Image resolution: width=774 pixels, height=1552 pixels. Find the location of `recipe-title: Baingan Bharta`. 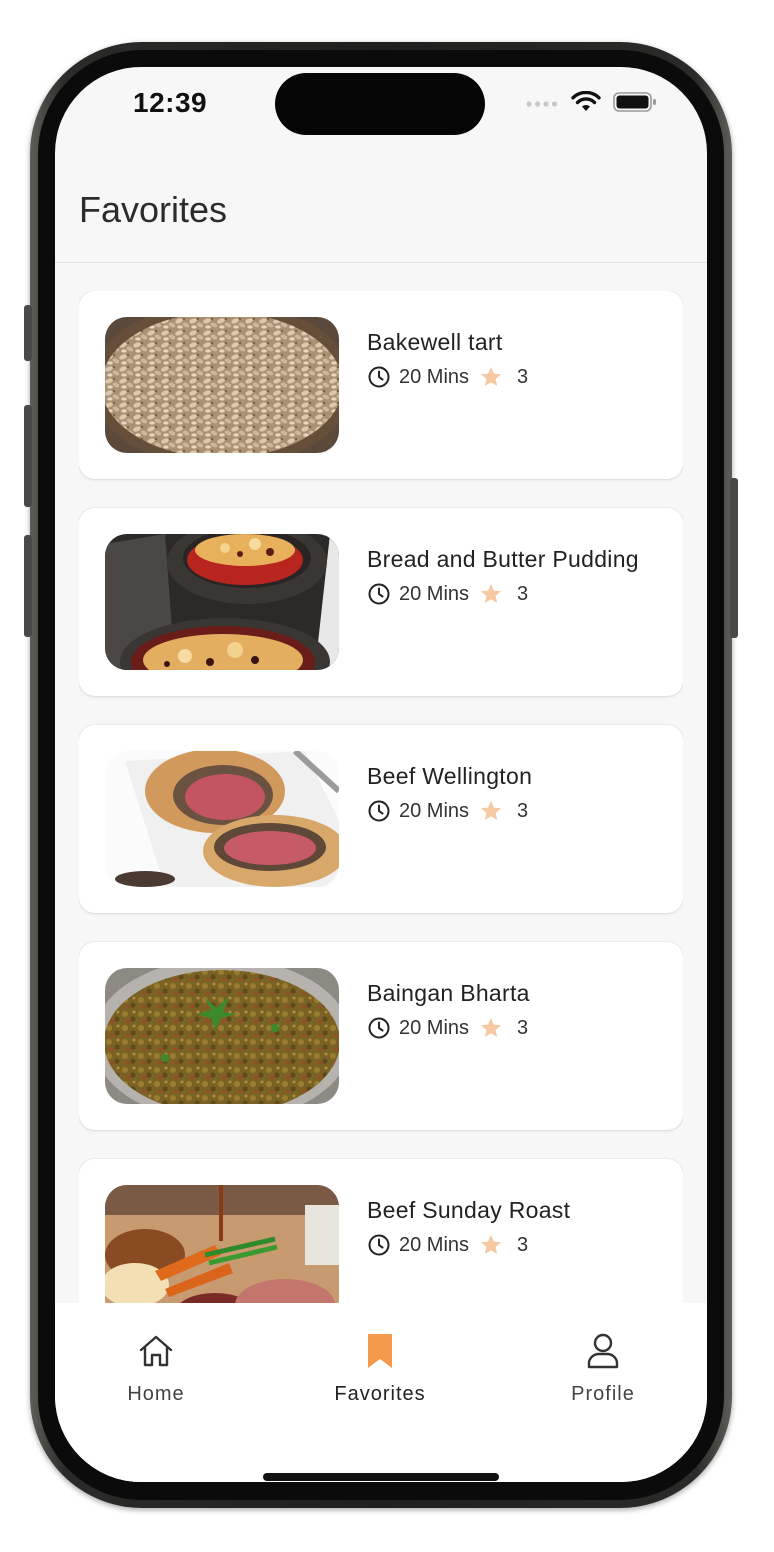

recipe-title: Baingan Bharta is located at coordinates (448, 993).